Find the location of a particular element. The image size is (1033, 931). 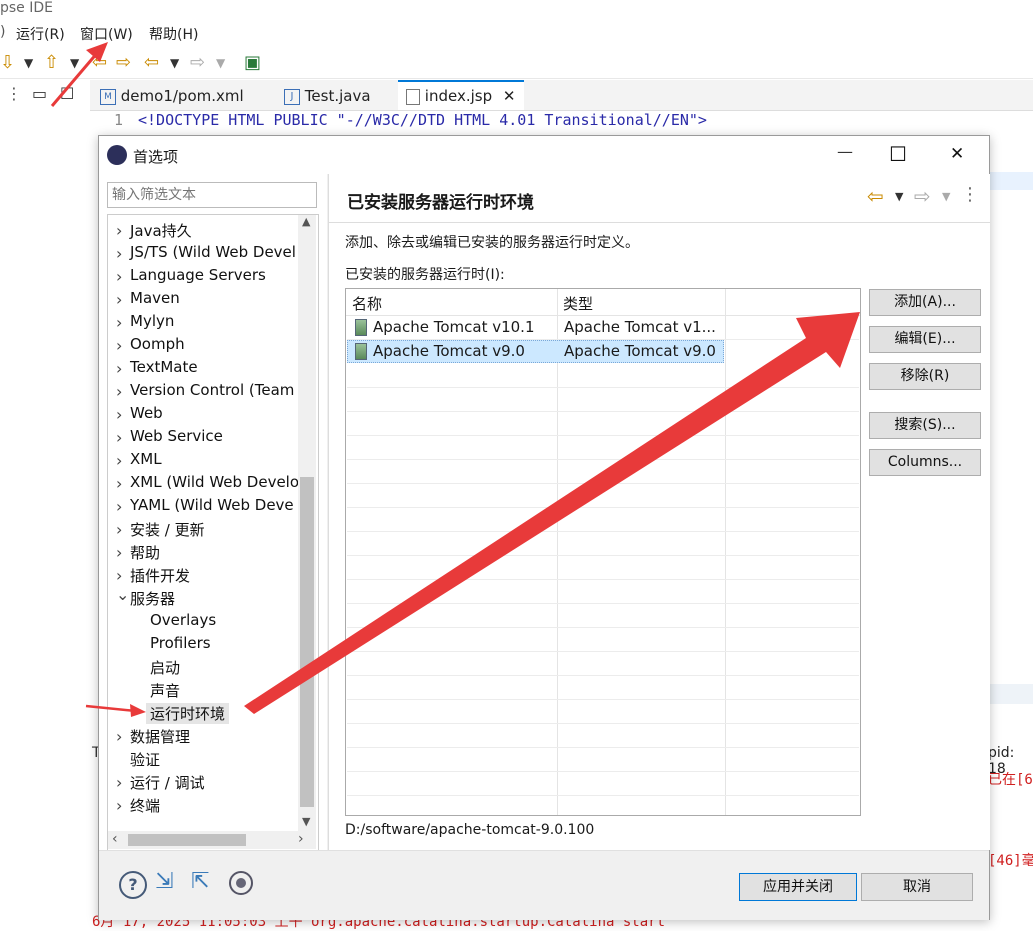

remove-button: 移除(R) is located at coordinates (925, 376).